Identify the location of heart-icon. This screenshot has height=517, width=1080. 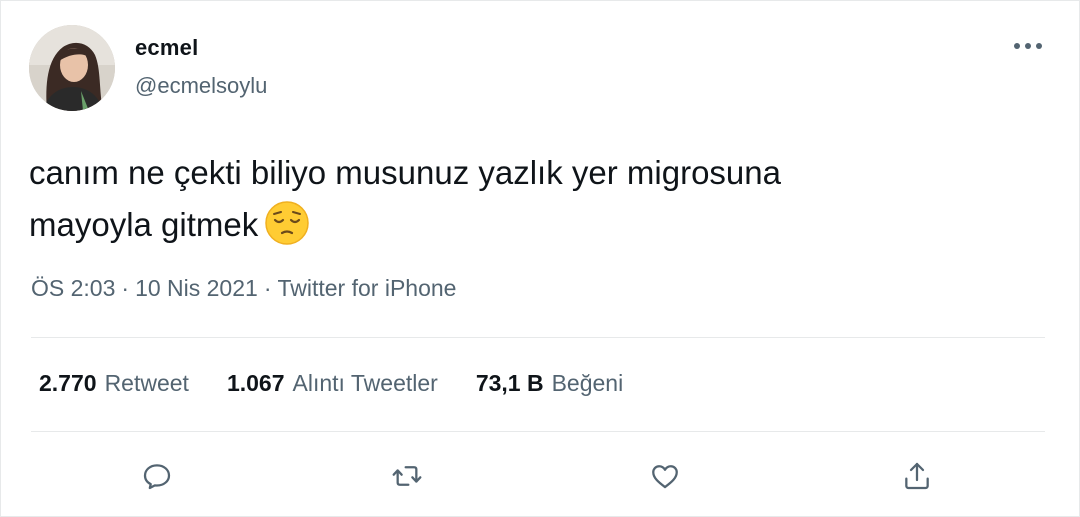
(665, 477).